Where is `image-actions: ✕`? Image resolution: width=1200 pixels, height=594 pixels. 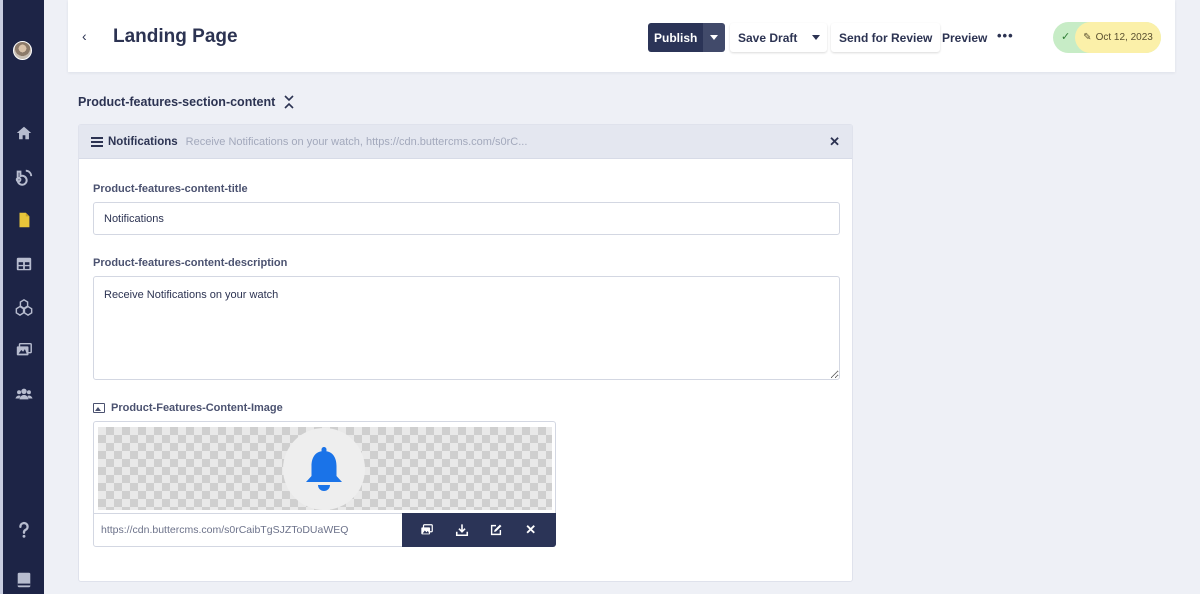 image-actions: ✕ is located at coordinates (479, 530).